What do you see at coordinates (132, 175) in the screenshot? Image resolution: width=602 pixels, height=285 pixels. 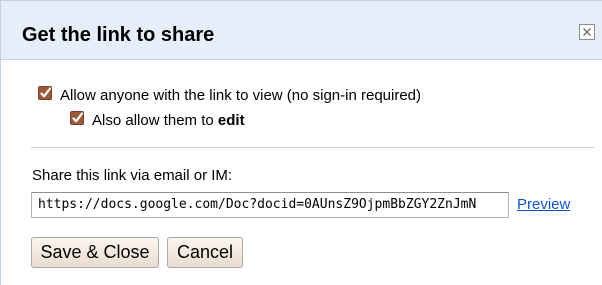 I see `share-link-label: Share this link via email or IM:` at bounding box center [132, 175].